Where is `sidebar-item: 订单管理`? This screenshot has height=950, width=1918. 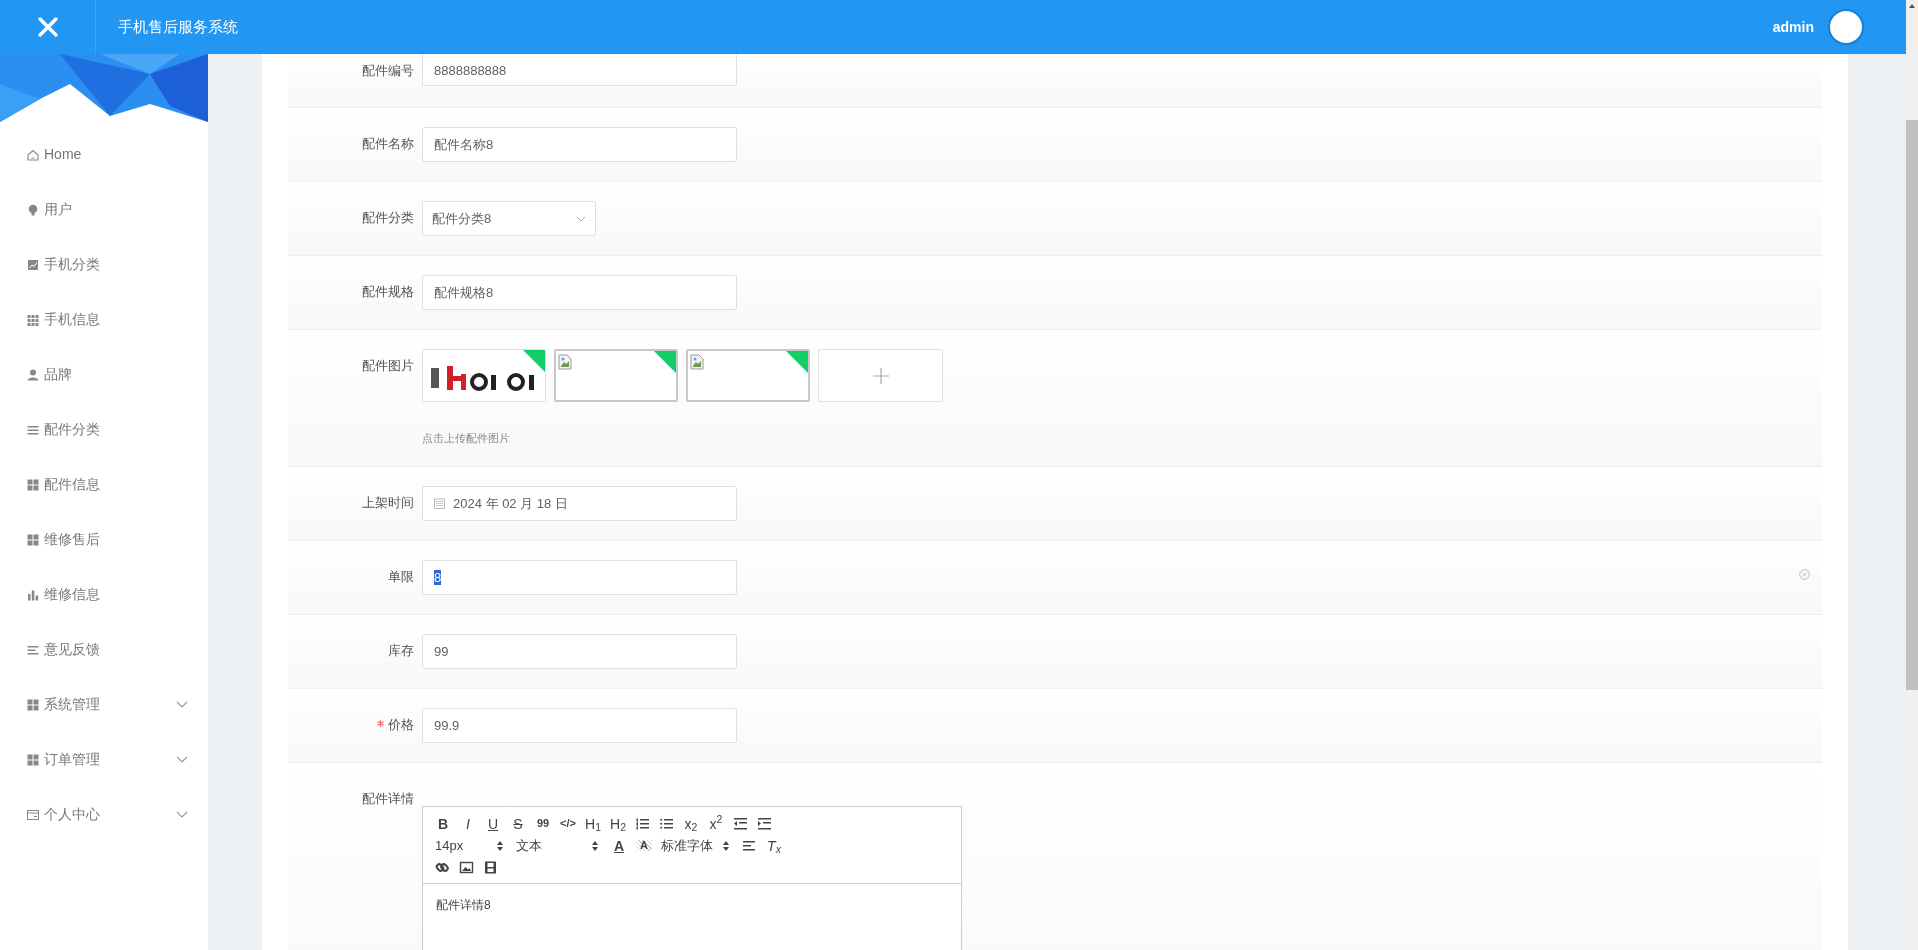
sidebar-item: 订单管理 is located at coordinates (104, 759).